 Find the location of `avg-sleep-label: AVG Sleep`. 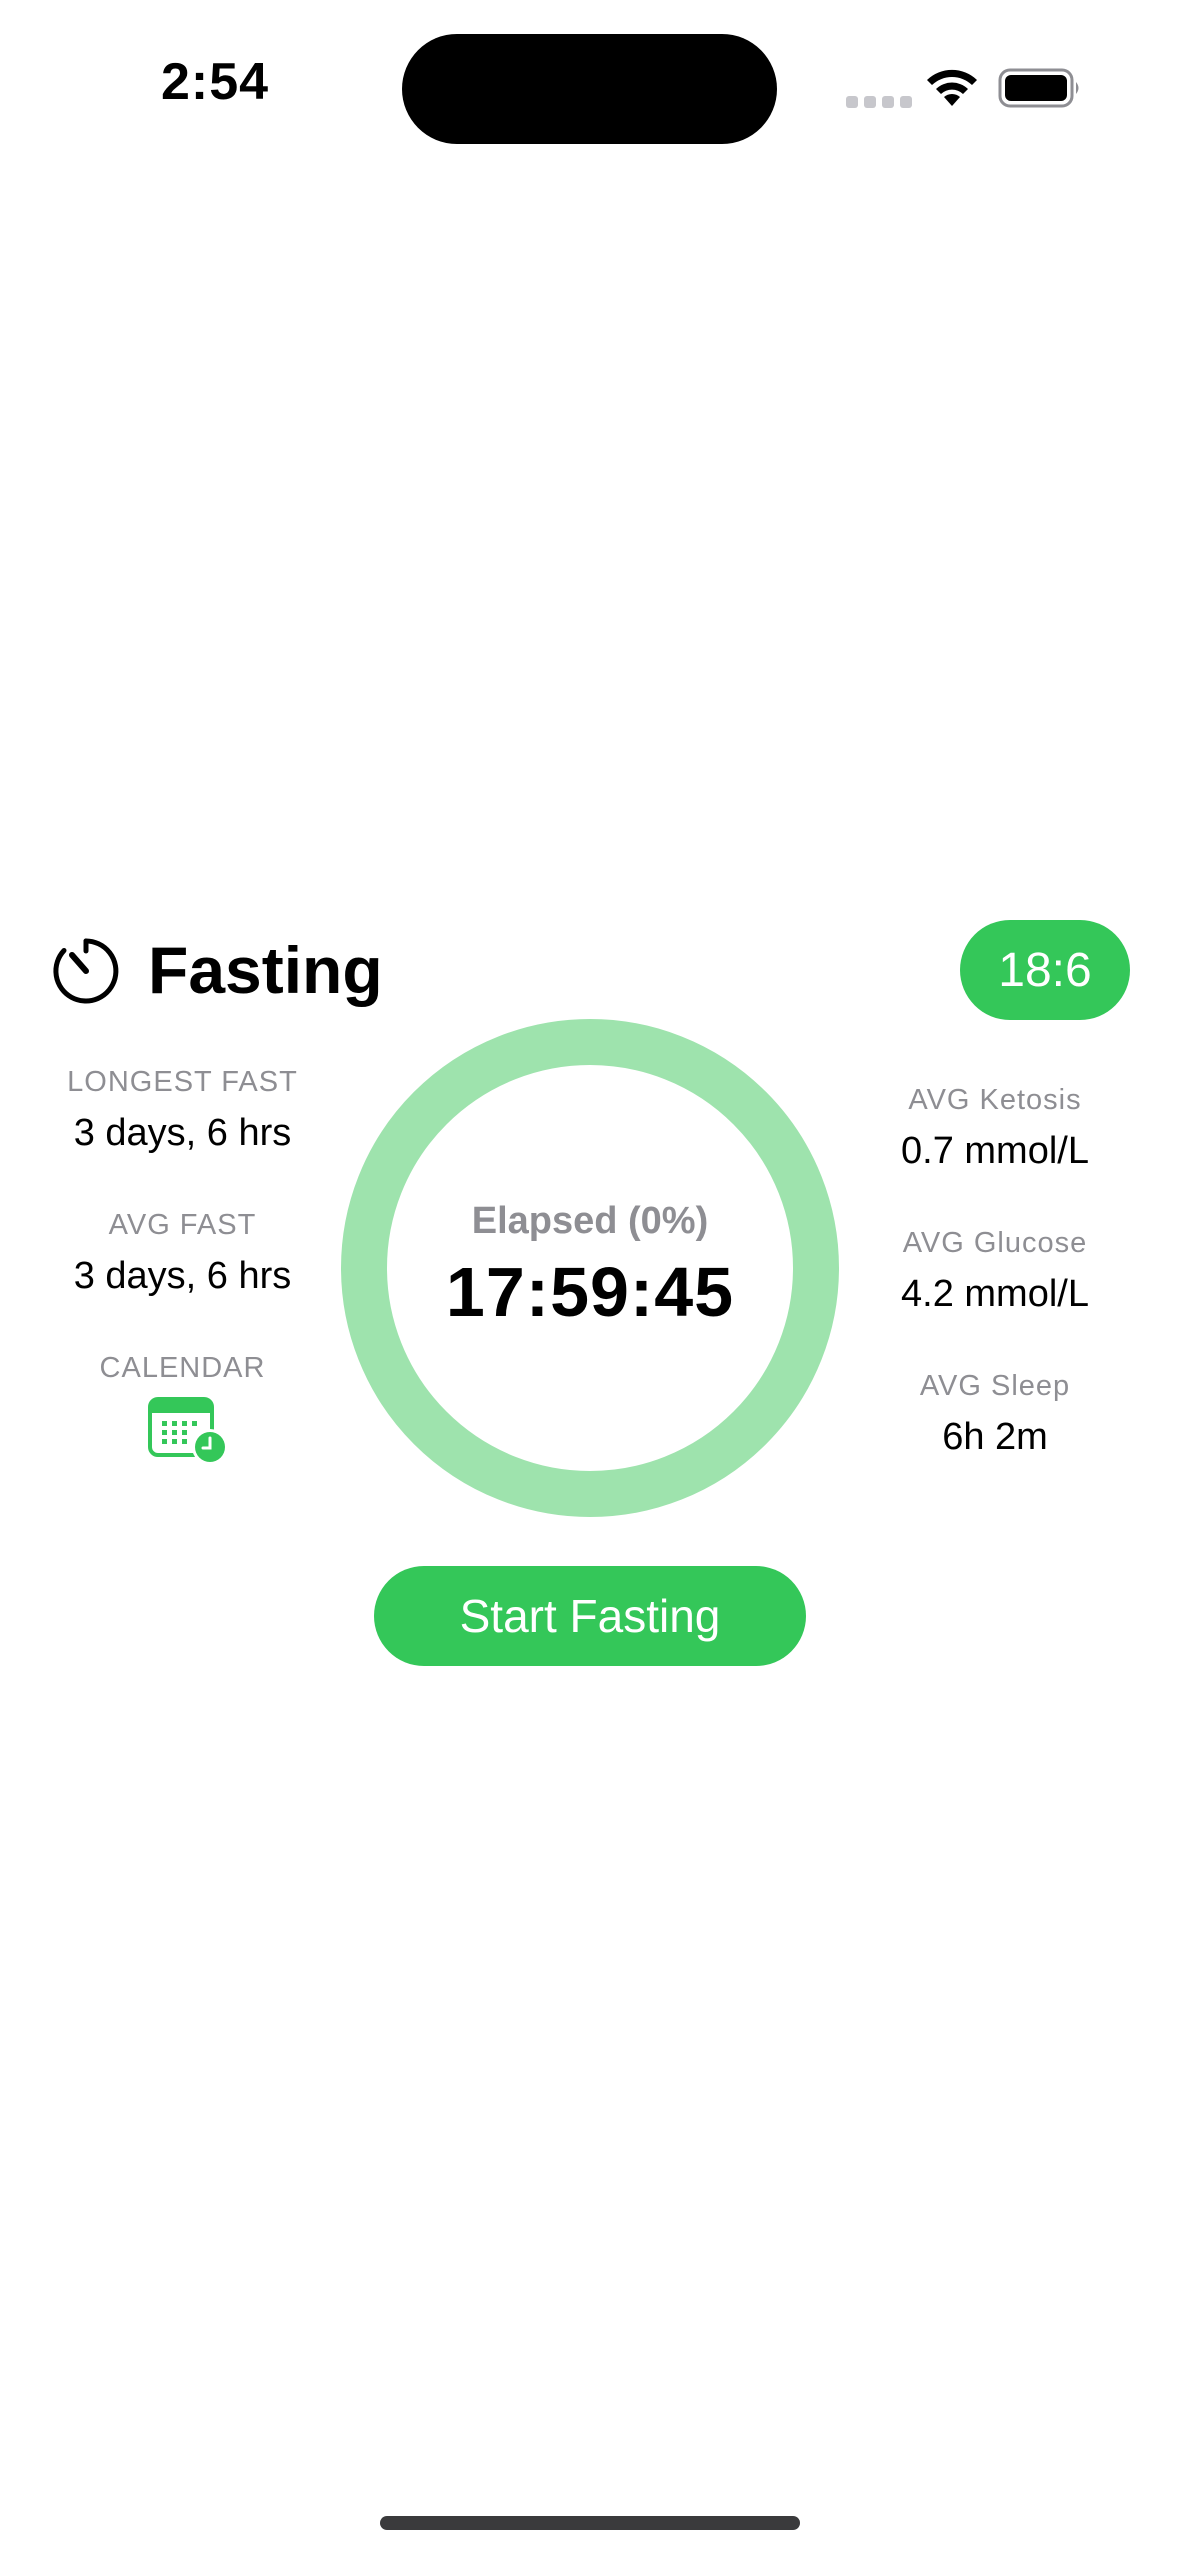

avg-sleep-label: AVG Sleep is located at coordinates (995, 1386).